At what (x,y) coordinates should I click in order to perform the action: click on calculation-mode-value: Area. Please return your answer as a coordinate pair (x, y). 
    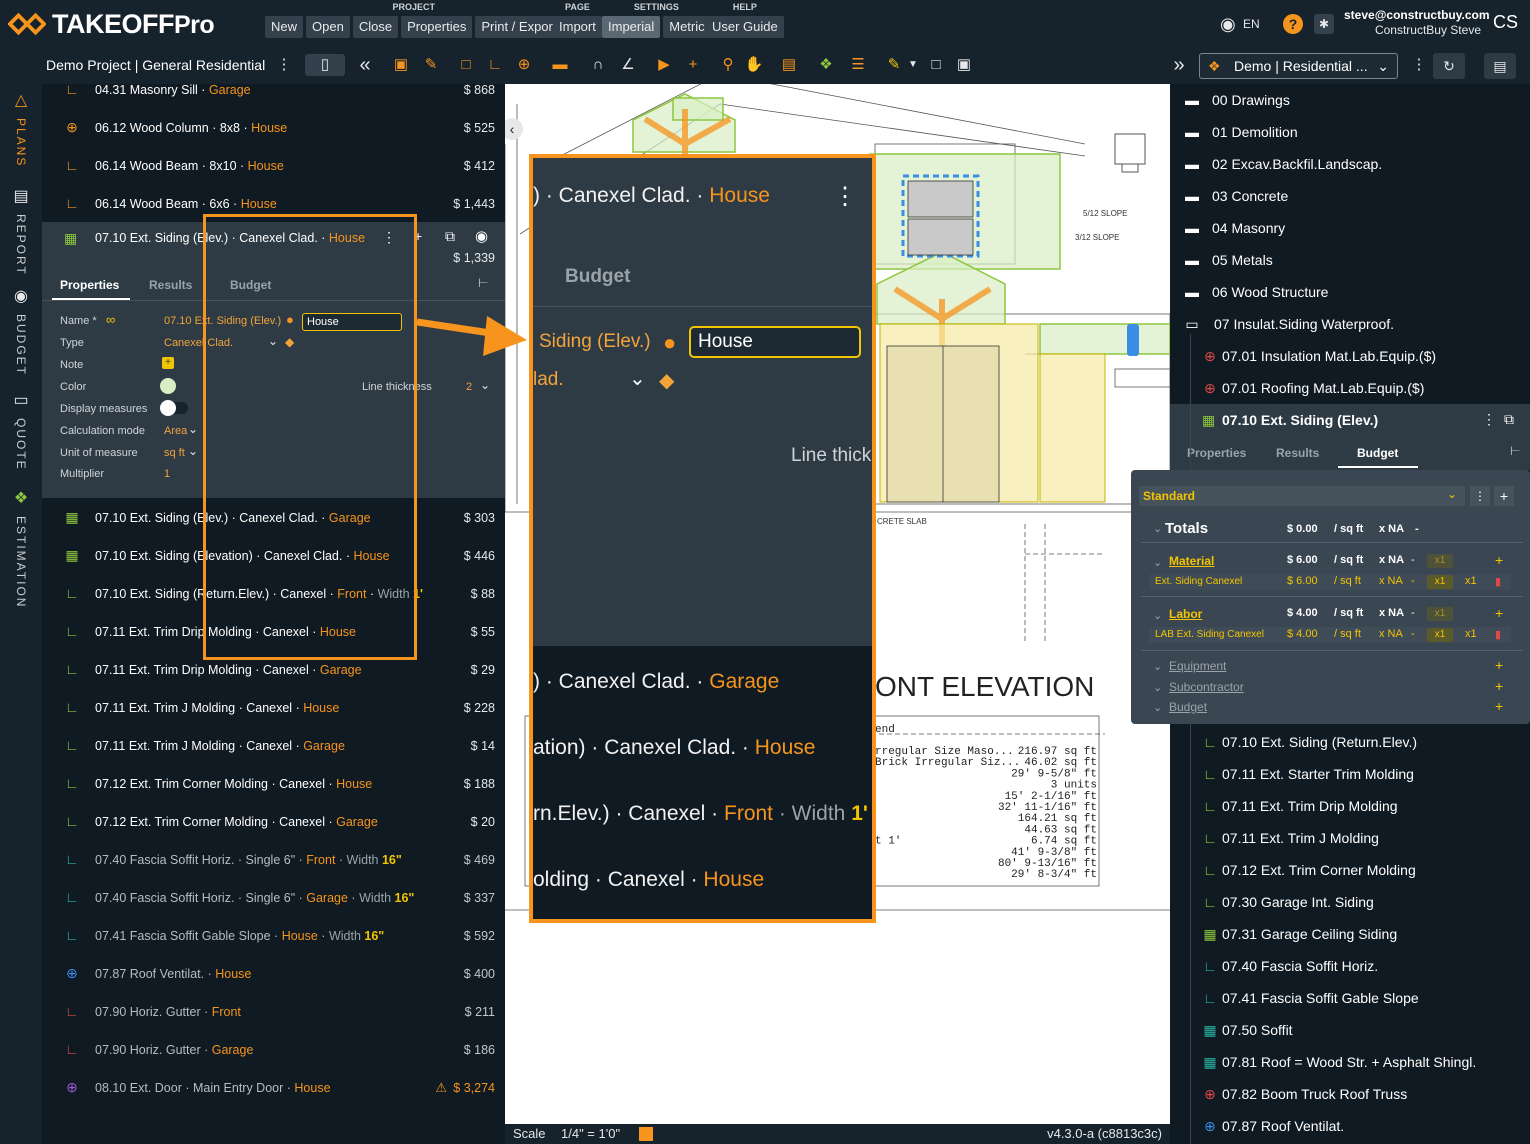
    Looking at the image, I should click on (175, 431).